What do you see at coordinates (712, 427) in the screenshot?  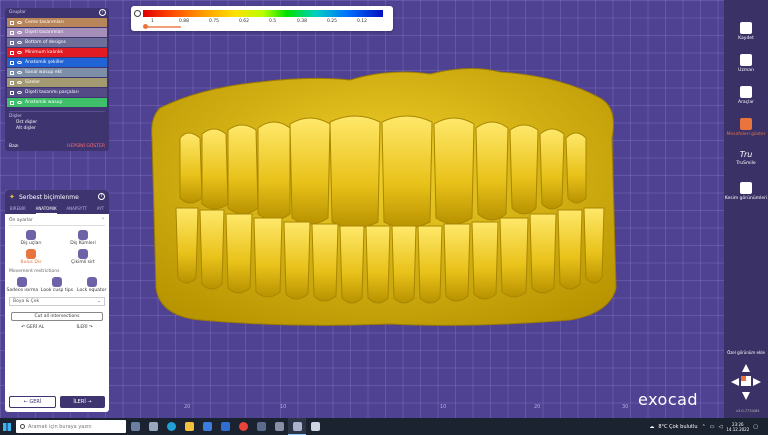 I see `network-icon: ▭` at bounding box center [712, 427].